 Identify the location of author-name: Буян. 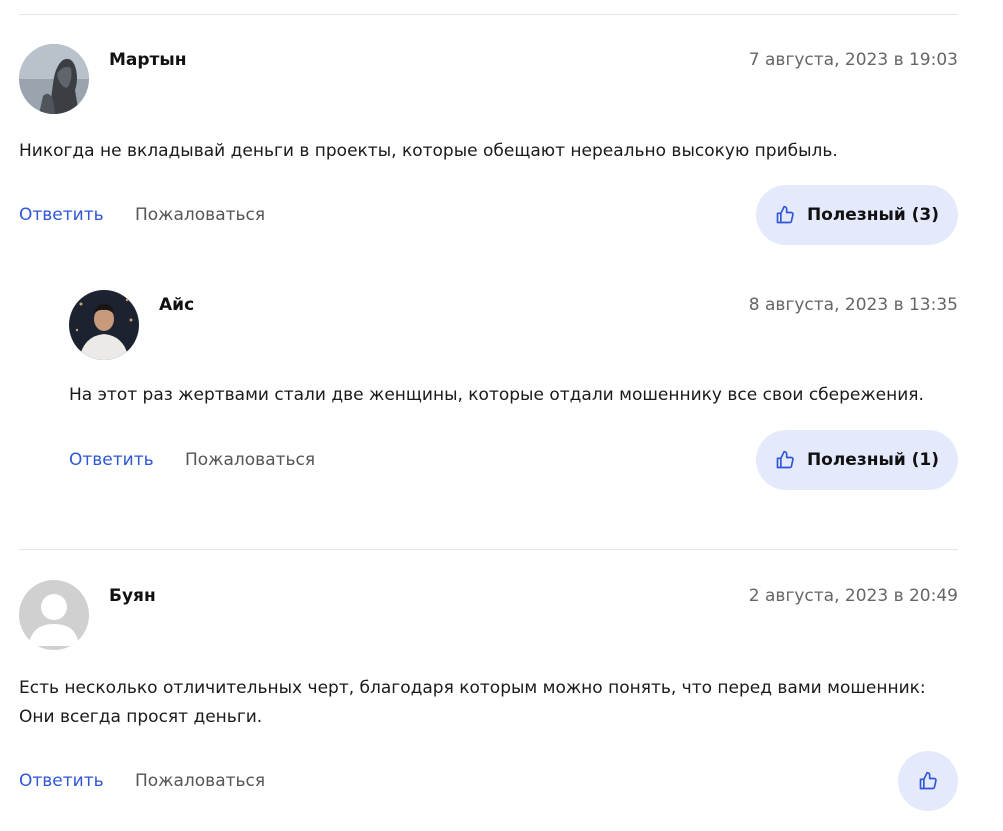
(132, 596).